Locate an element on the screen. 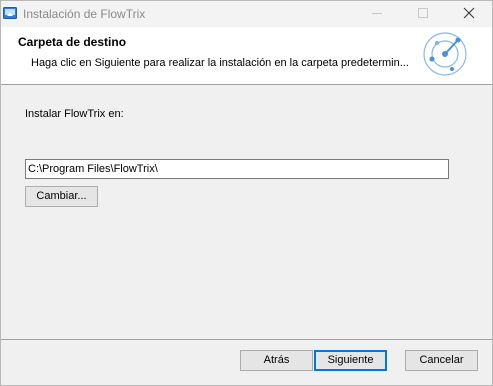 Image resolution: width=493 pixels, height=386 pixels. cancel-button: Cancelar is located at coordinates (441, 360).